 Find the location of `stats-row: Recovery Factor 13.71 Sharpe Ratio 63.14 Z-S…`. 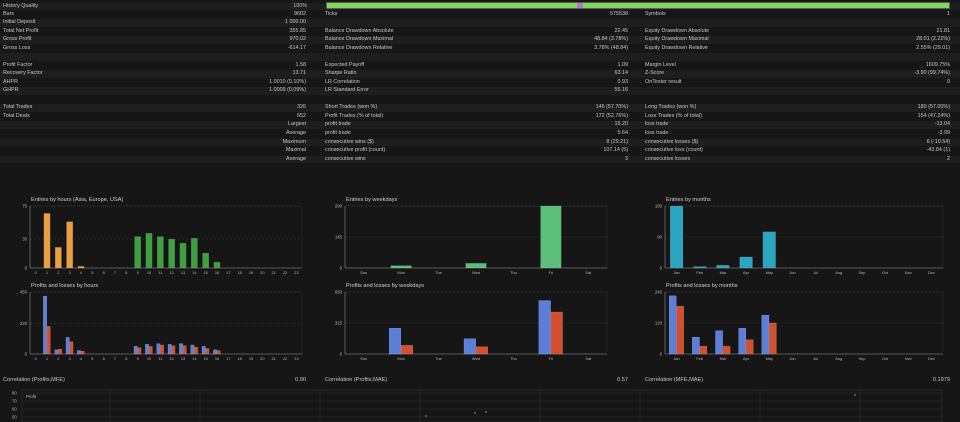

stats-row: Recovery Factor 13.71 Sharpe Ratio 63.14 Z-S… is located at coordinates (480, 74).